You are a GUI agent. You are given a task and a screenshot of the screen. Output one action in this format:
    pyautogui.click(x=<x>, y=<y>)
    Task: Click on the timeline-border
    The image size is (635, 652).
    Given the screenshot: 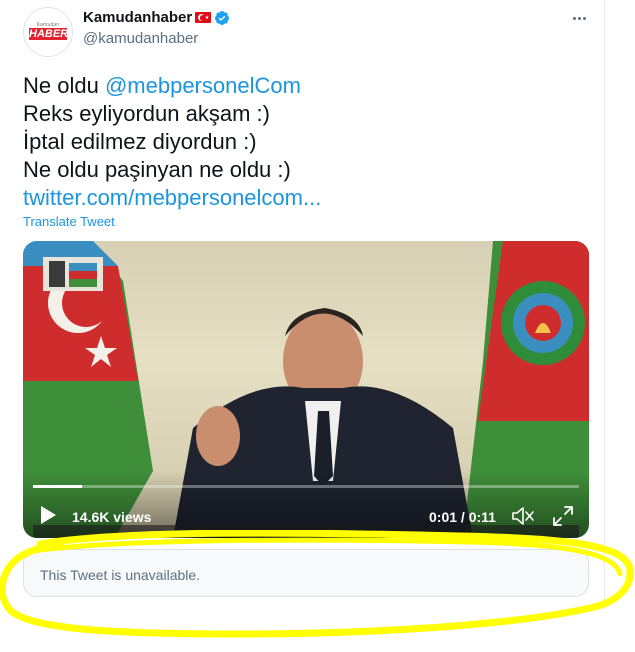 What is the action you would take?
    pyautogui.click(x=604, y=302)
    